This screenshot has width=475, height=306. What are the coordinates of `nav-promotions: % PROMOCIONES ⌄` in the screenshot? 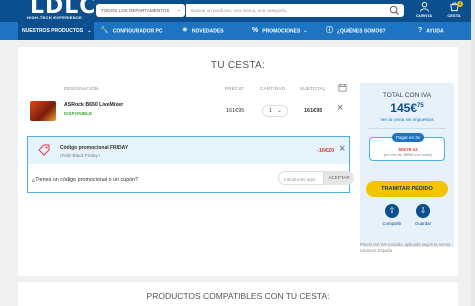 It's located at (280, 31).